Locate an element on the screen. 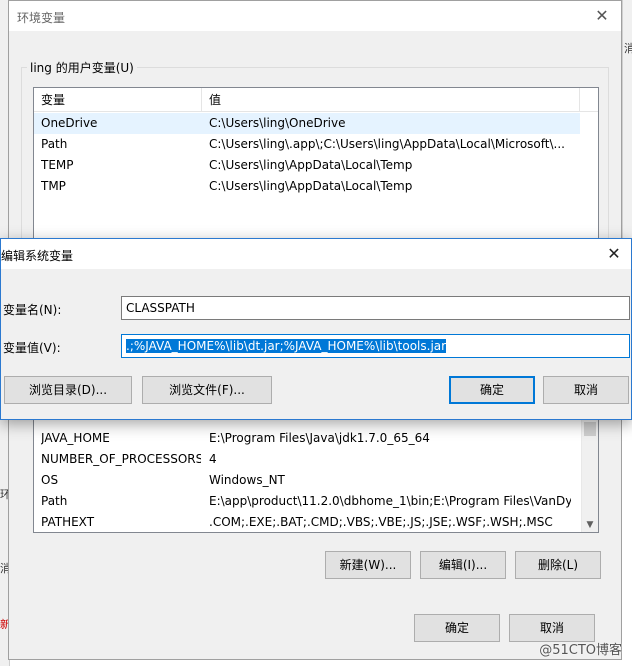 This screenshot has width=632, height=666. variable-value-label: 变量值(V): is located at coordinates (32, 348).